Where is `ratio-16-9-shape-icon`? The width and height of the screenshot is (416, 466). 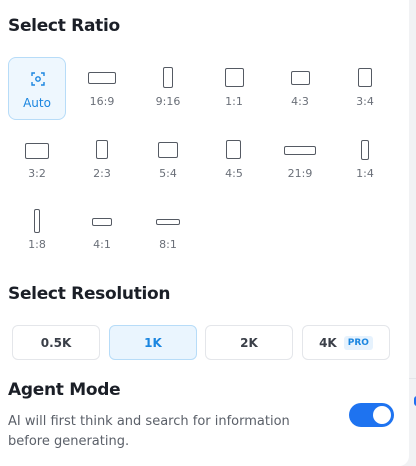
ratio-16-9-shape-icon is located at coordinates (102, 78).